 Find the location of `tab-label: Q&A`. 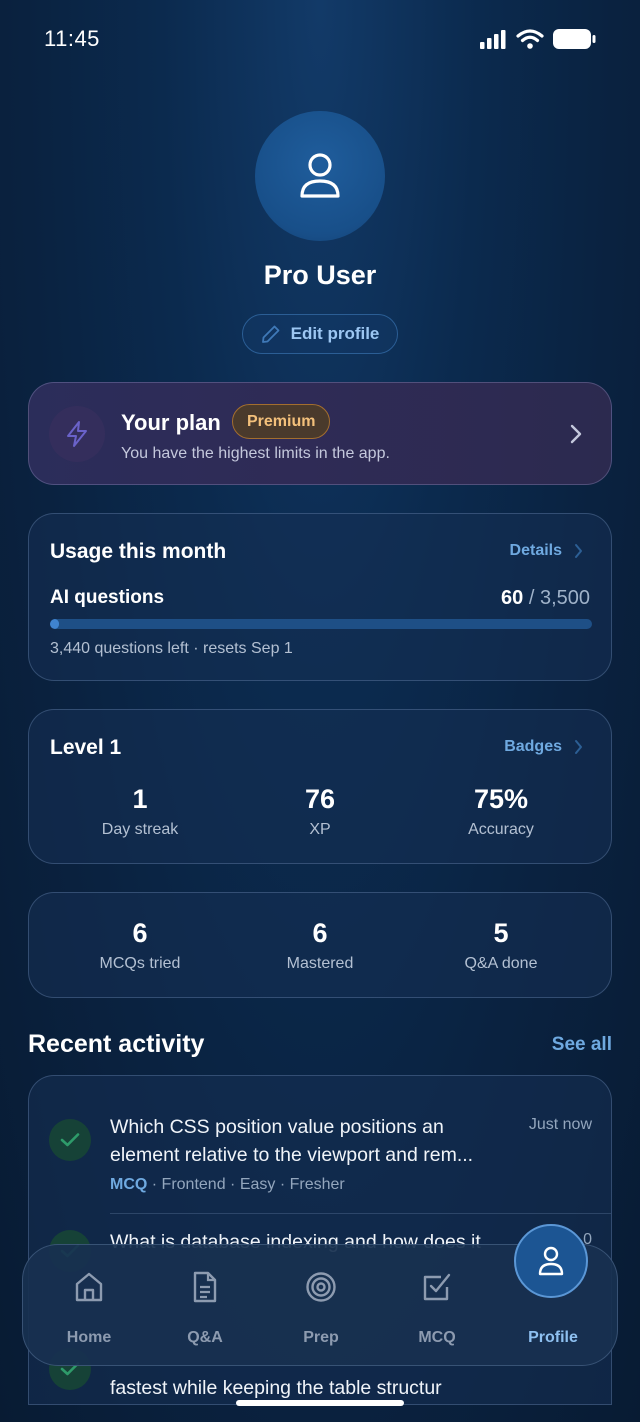

tab-label: Q&A is located at coordinates (205, 1337).